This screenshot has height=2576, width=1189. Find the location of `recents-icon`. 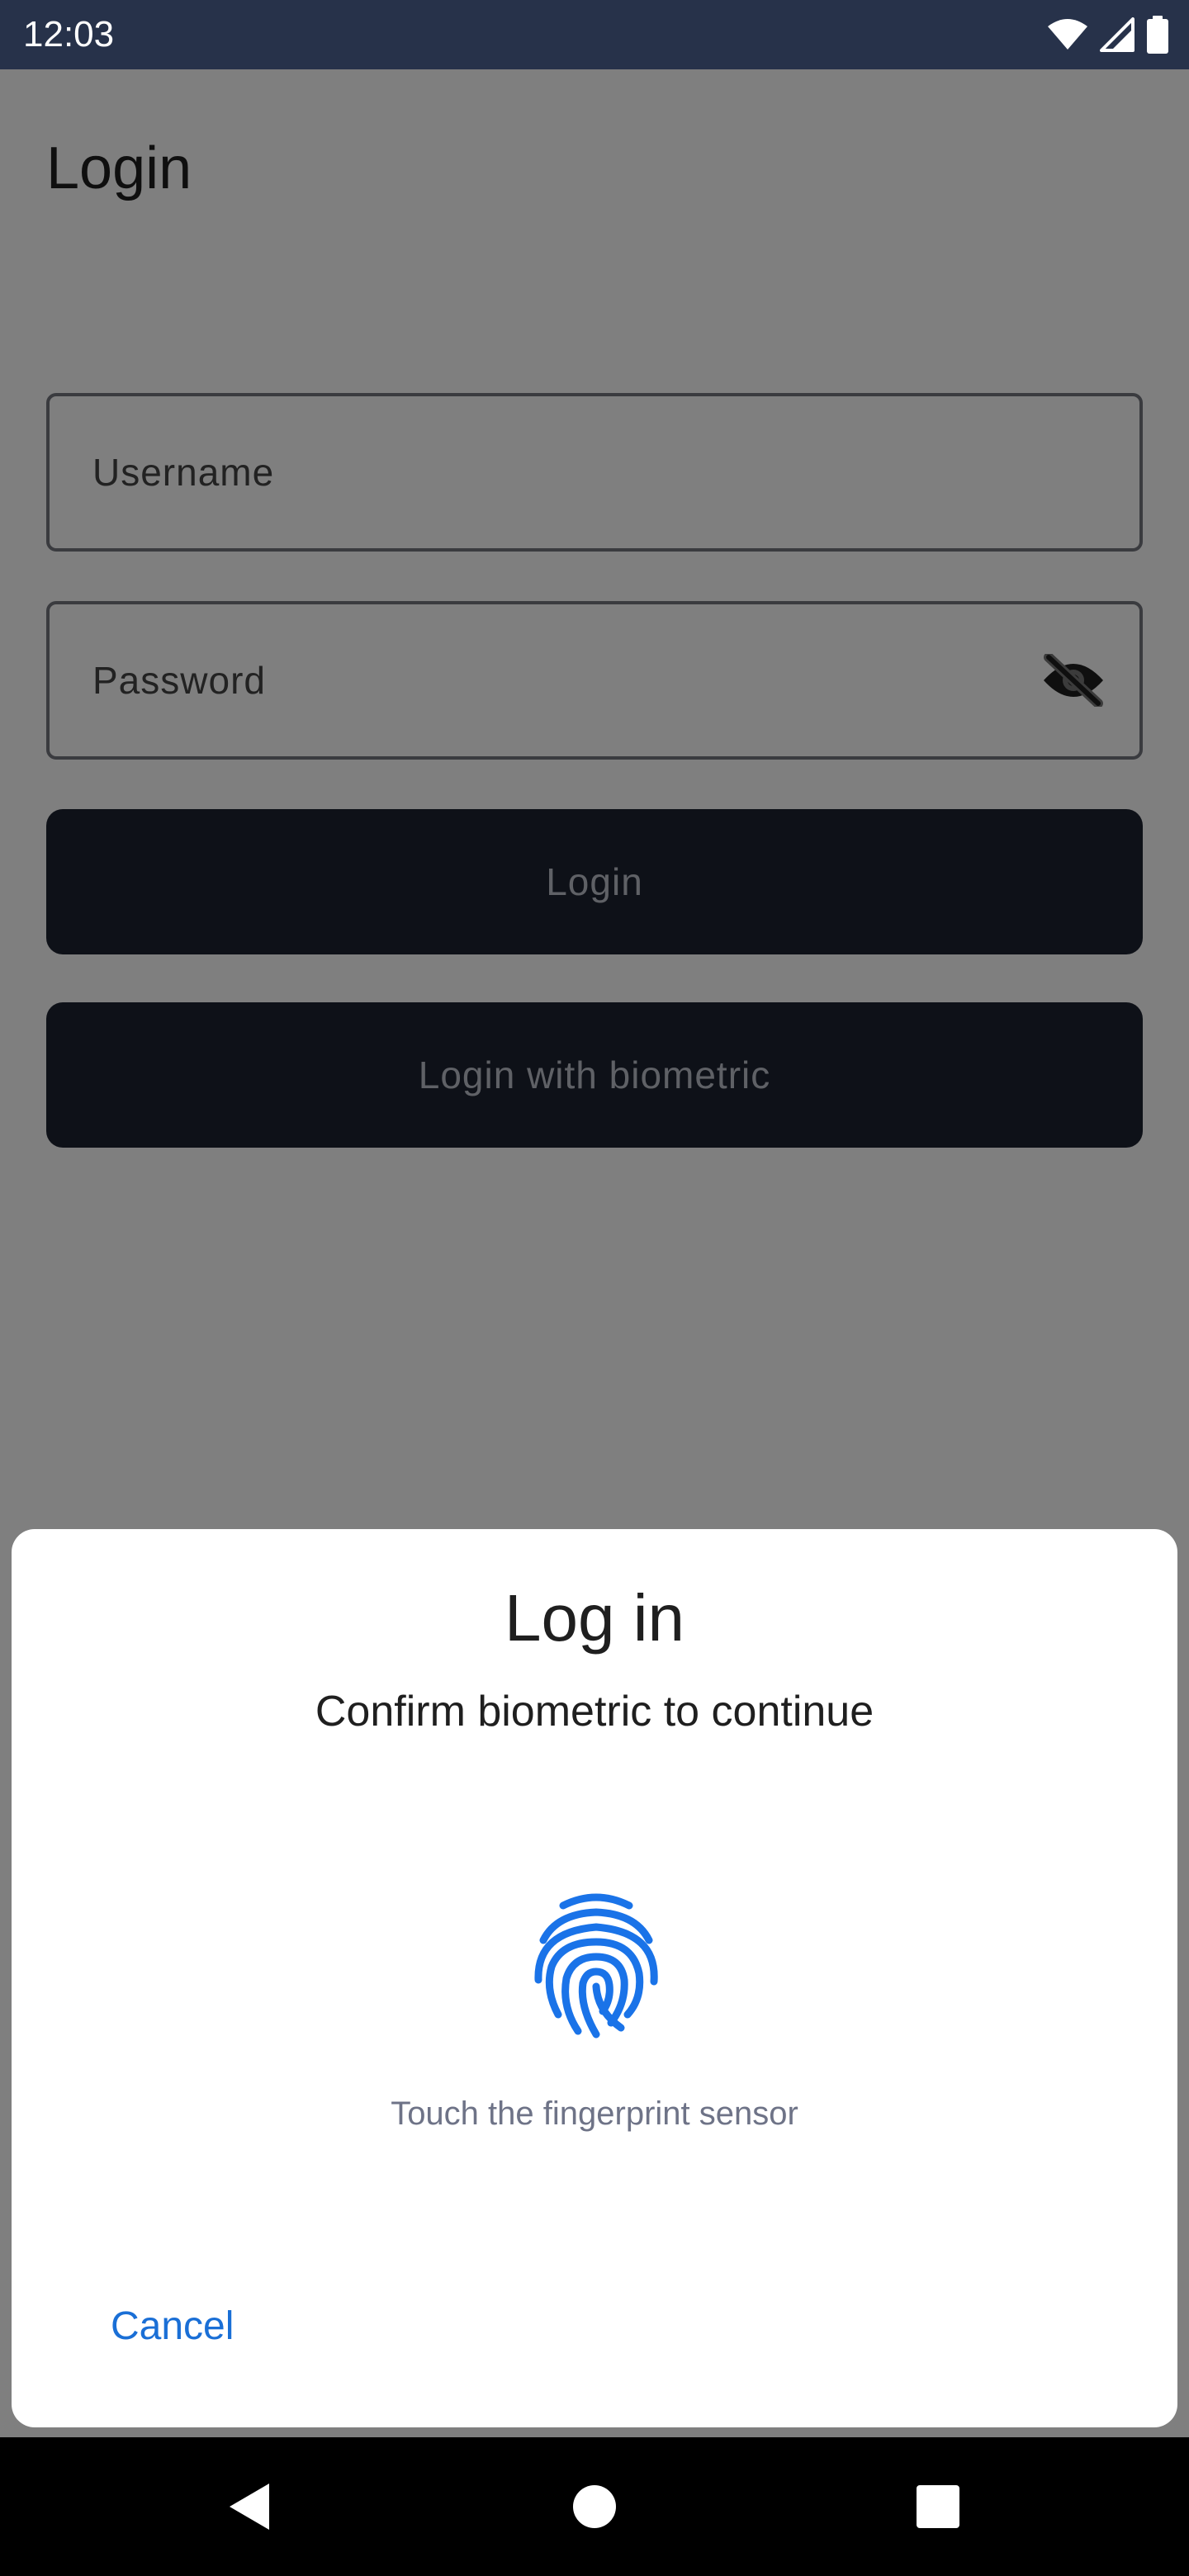

recents-icon is located at coordinates (938, 2507).